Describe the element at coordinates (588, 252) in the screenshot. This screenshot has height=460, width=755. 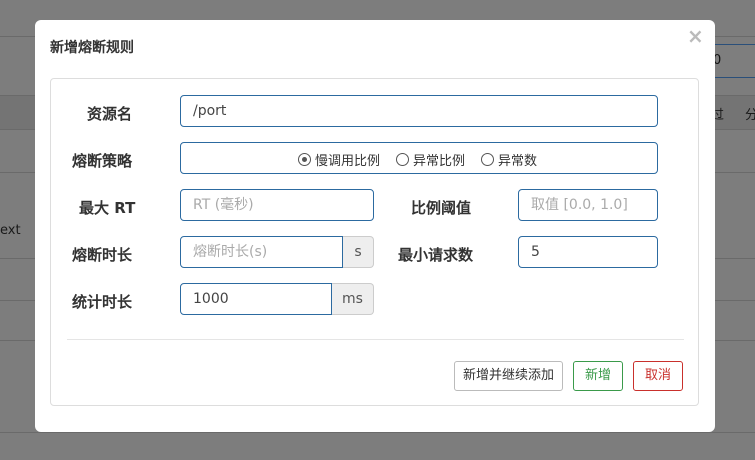
I see `min-requests-input: 5` at that location.